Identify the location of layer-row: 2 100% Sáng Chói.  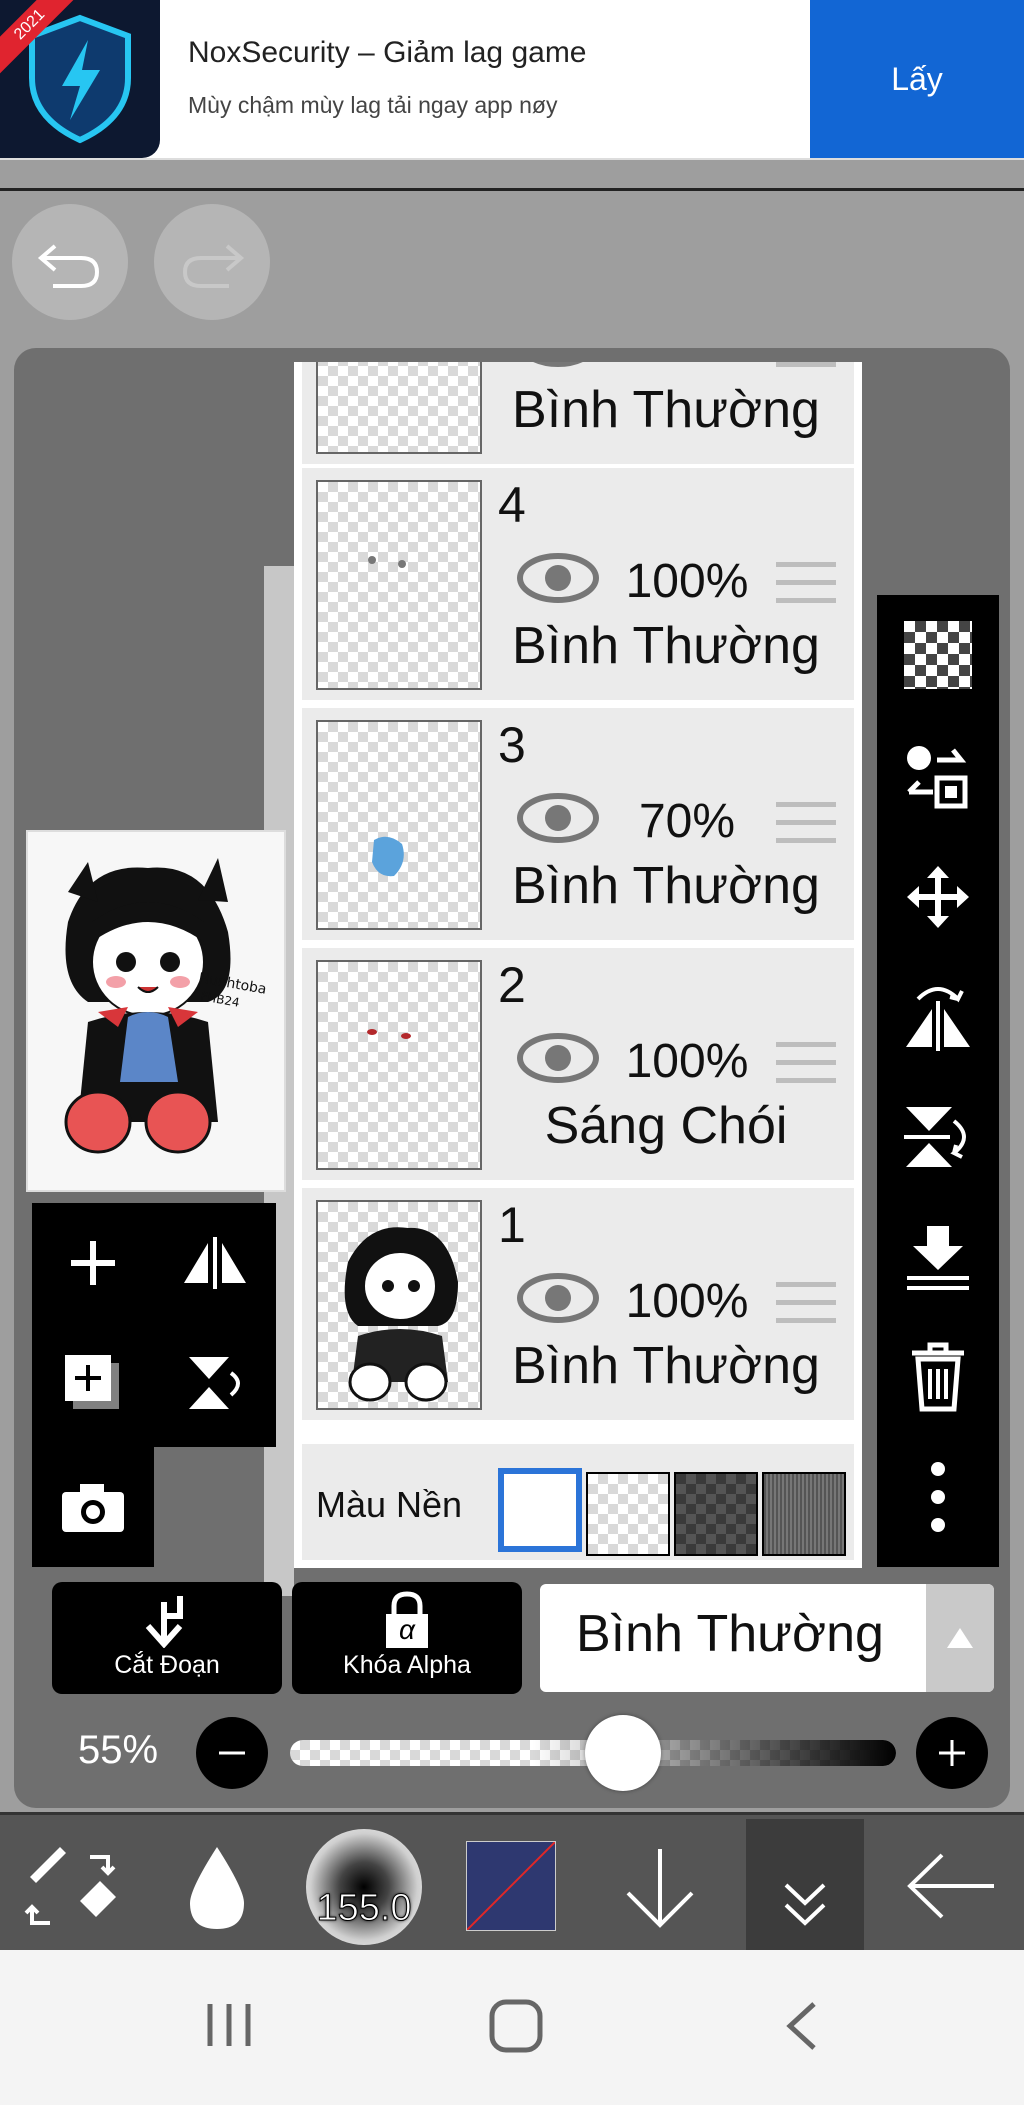
(578, 1064).